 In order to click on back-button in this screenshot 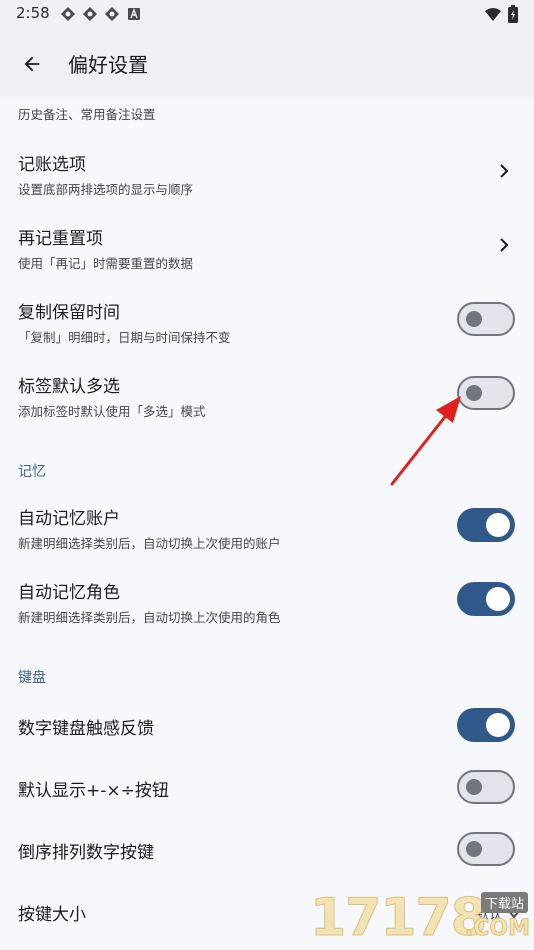, I will do `click(32, 64)`.